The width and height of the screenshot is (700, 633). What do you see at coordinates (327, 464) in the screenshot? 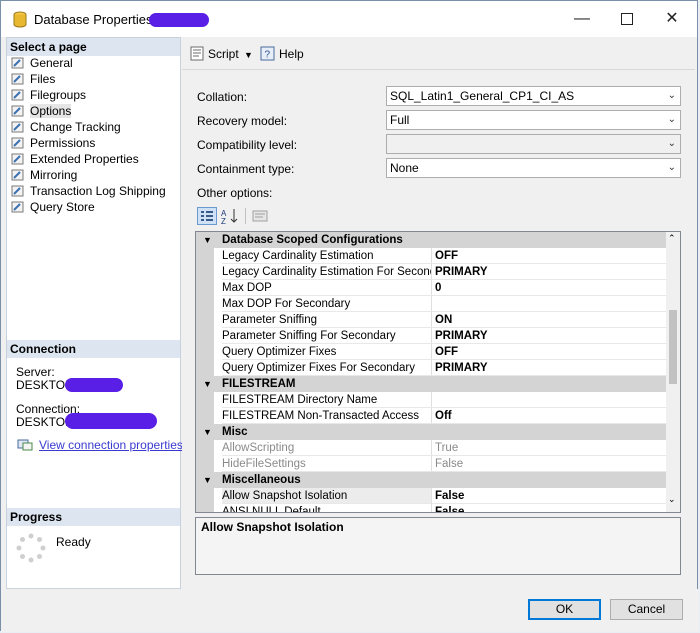
I see `grid-property-name: HideFileSettings` at bounding box center [327, 464].